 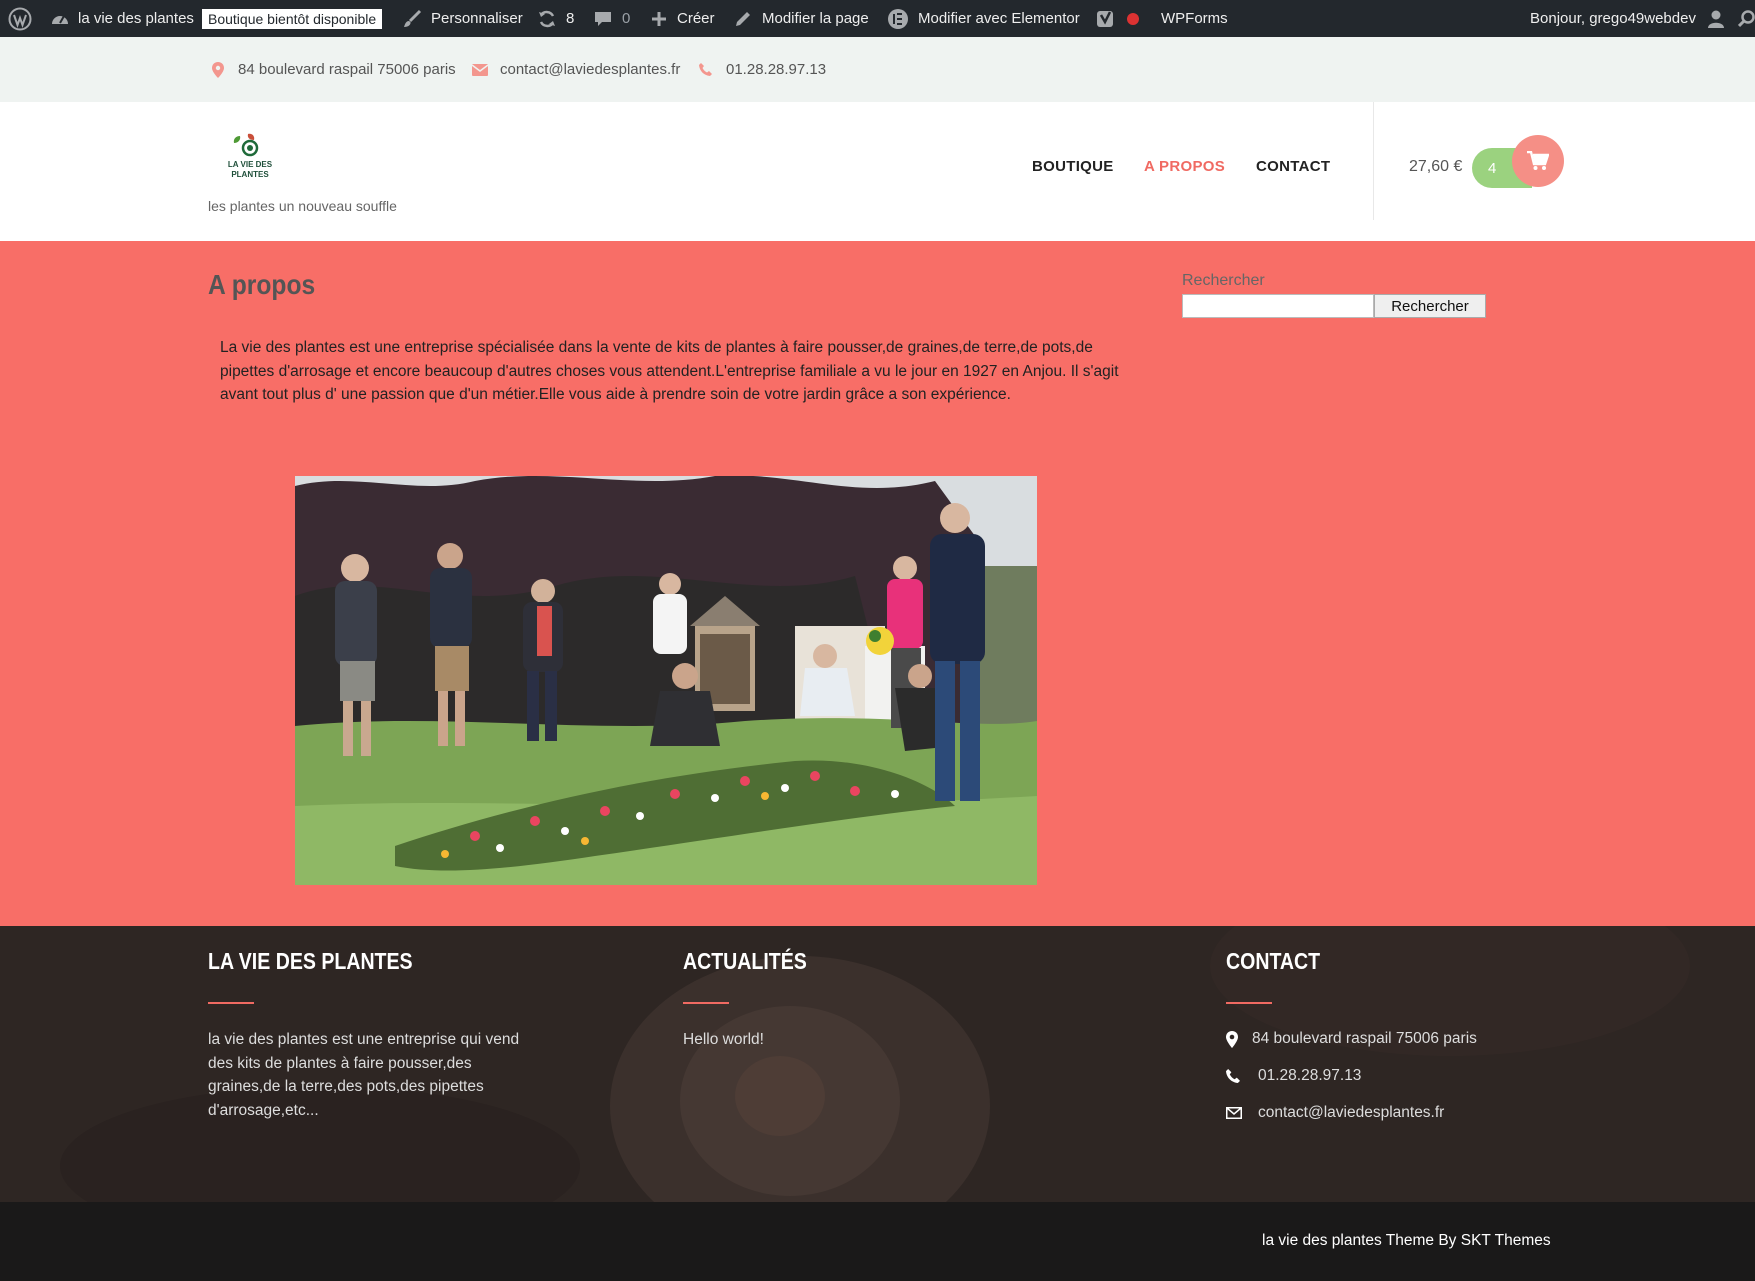 I want to click on footer-address: 84 boulevard raspail 75006 paris, so click(x=1351, y=1039).